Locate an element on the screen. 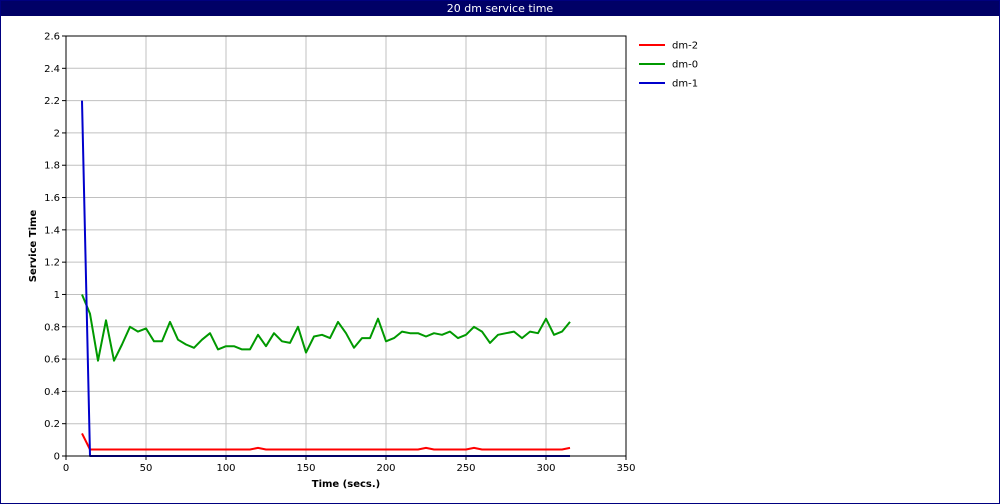 The height and width of the screenshot is (504, 1000). x-tick-label: 50 is located at coordinates (146, 468).